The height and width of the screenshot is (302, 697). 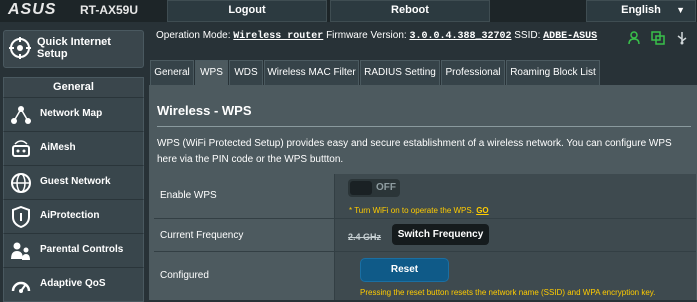 I want to click on tab-wireless-mac-filter: Wireless MAC Filter, so click(x=311, y=72).